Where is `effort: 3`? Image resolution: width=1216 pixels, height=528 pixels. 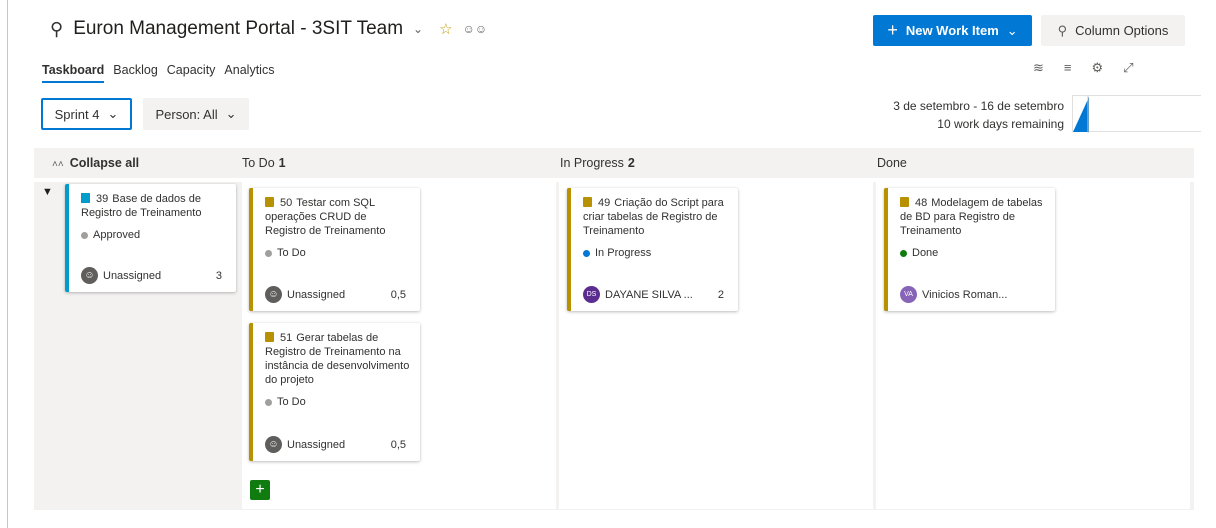 effort: 3 is located at coordinates (219, 276).